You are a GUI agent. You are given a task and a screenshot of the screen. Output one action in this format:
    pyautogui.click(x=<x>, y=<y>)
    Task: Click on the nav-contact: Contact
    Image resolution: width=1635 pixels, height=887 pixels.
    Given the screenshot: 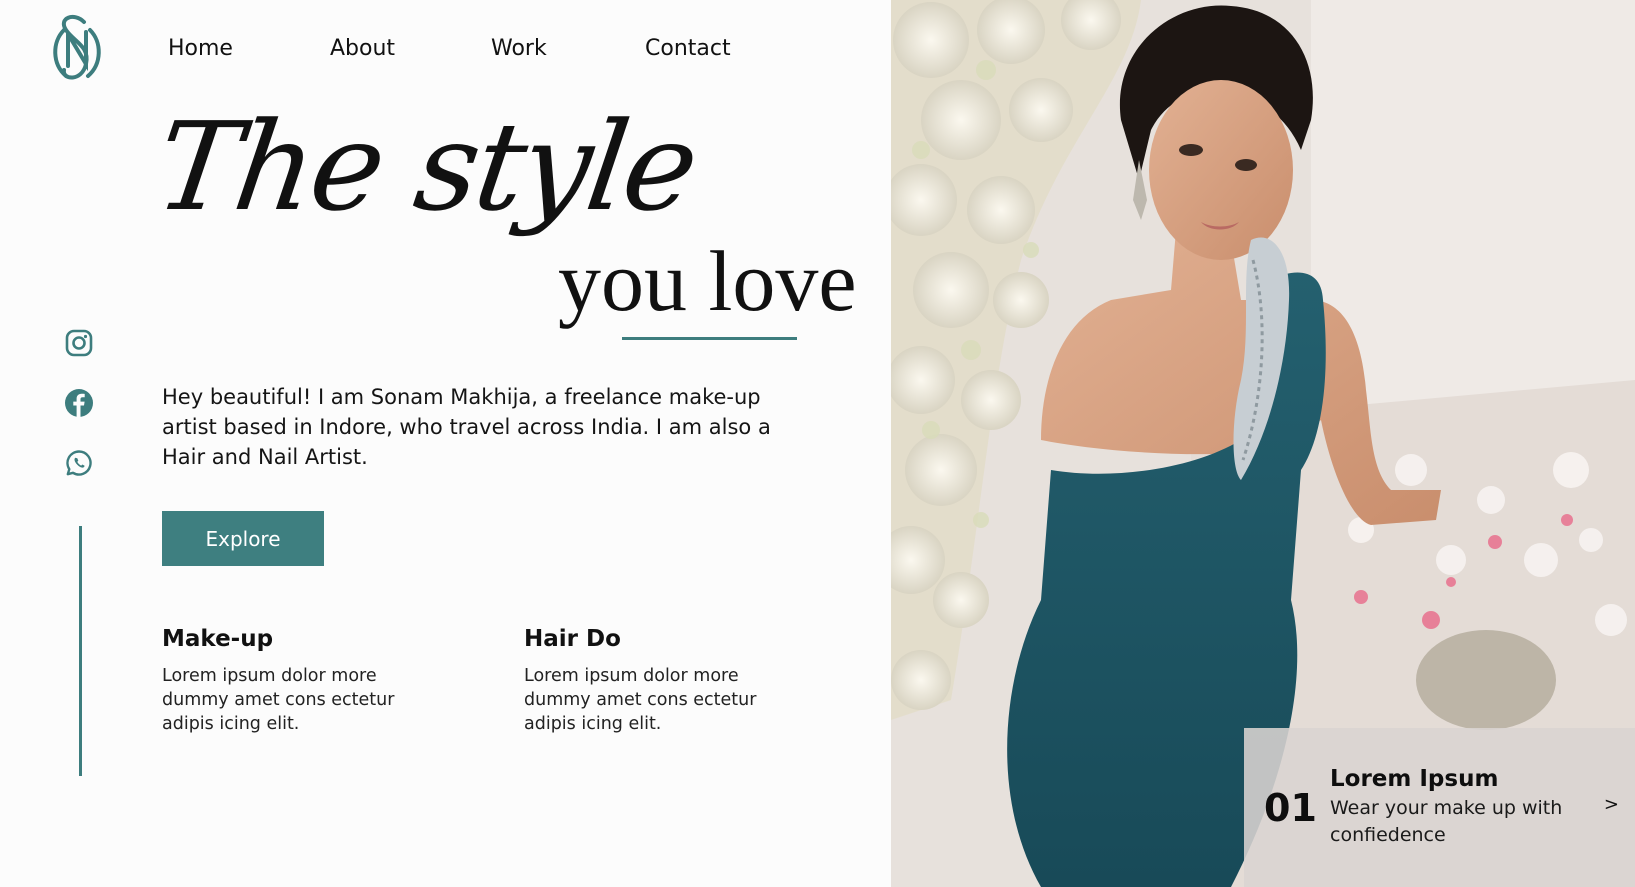 What is the action you would take?
    pyautogui.click(x=688, y=48)
    